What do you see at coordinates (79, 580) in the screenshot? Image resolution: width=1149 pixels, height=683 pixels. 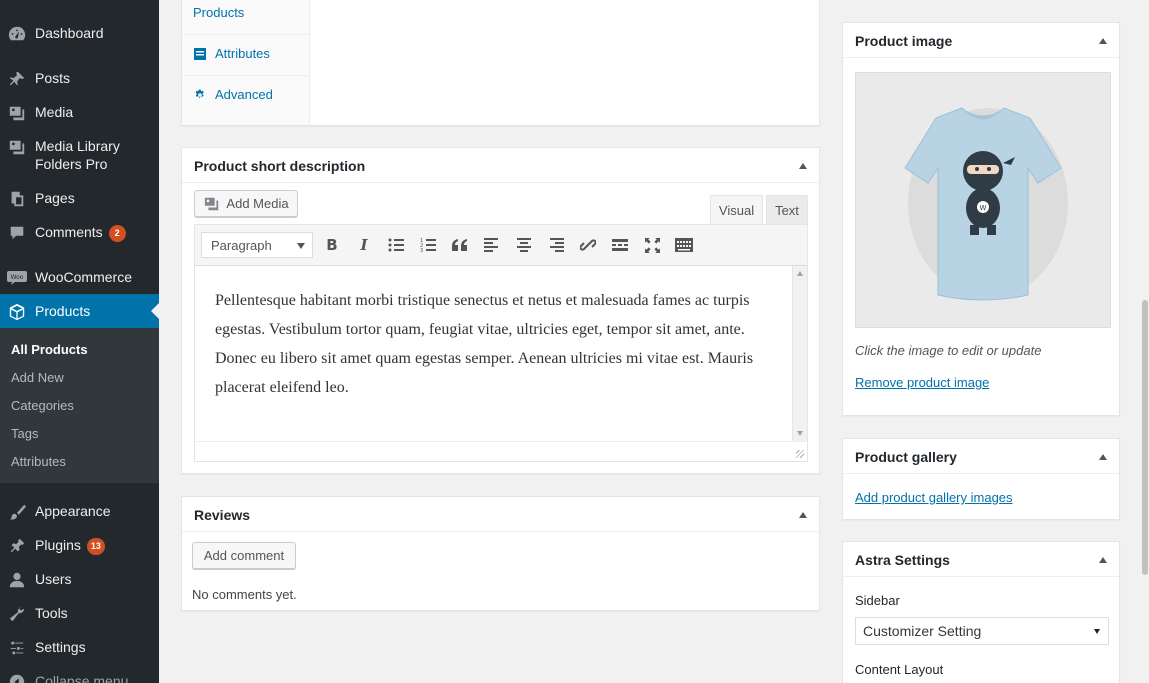 I see `menu-users: Users` at bounding box center [79, 580].